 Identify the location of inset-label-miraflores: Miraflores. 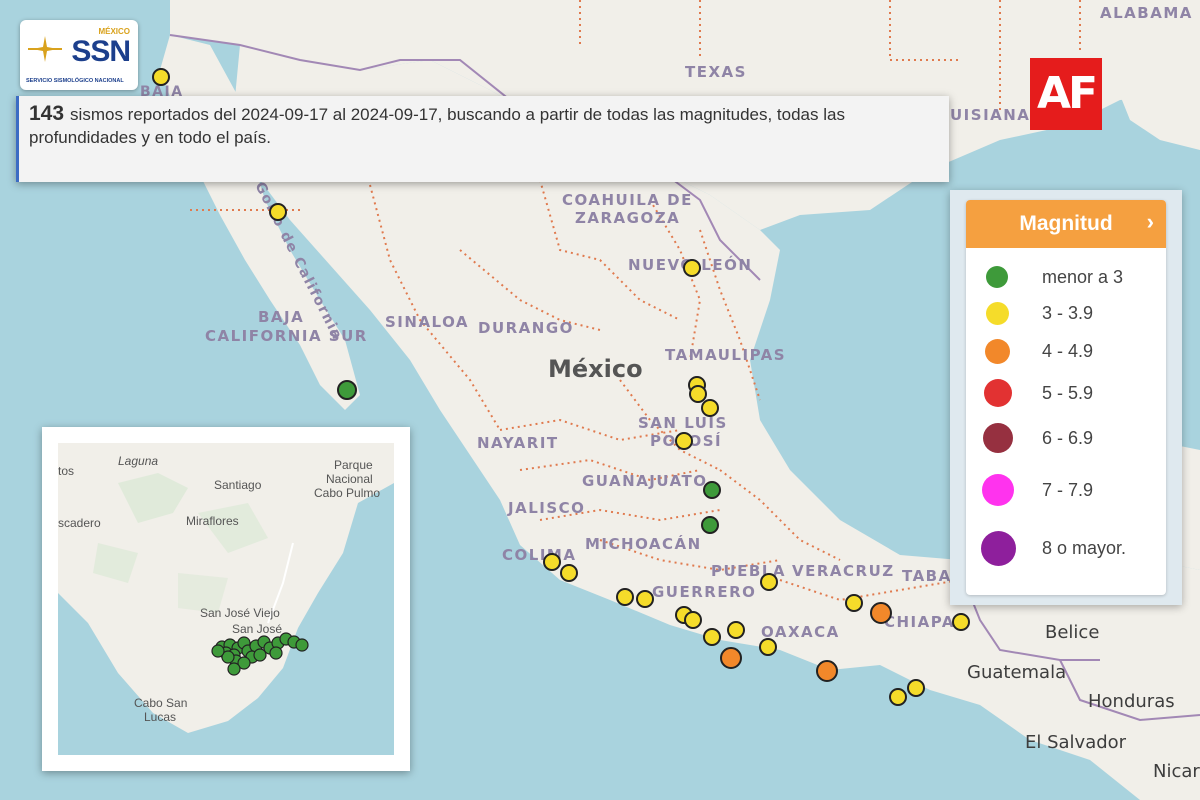
(212, 521).